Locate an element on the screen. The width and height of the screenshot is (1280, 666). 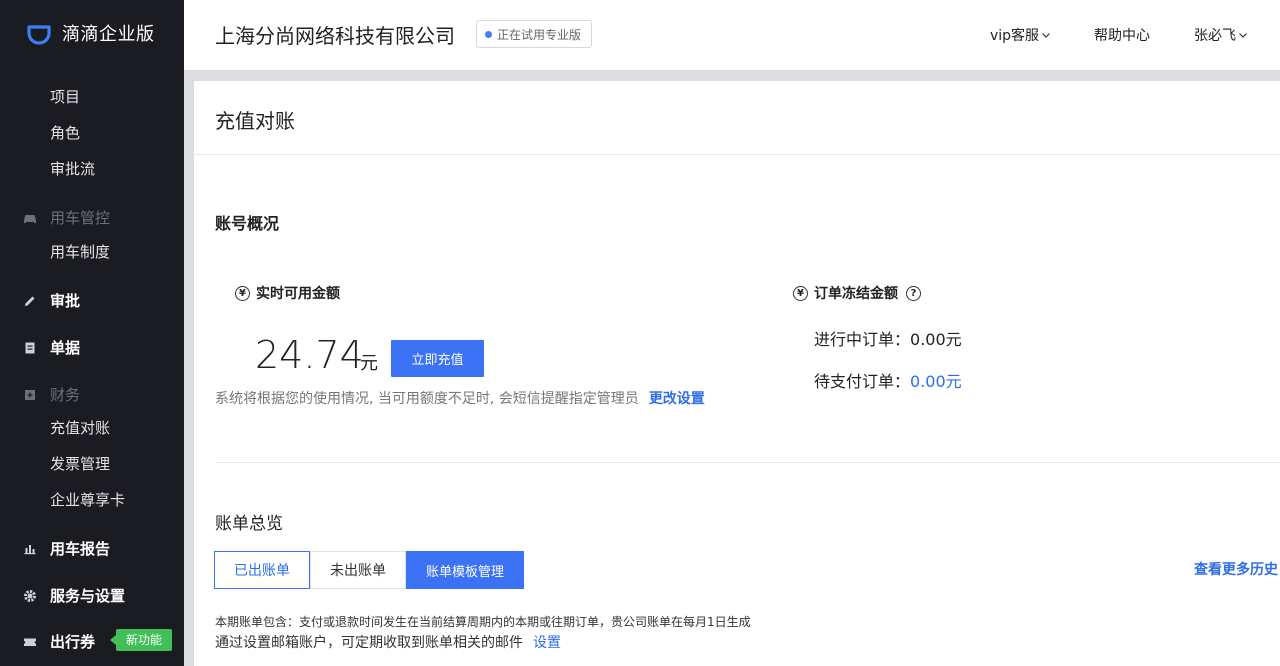
sidebar-item-roles: 角色 is located at coordinates (65, 132).